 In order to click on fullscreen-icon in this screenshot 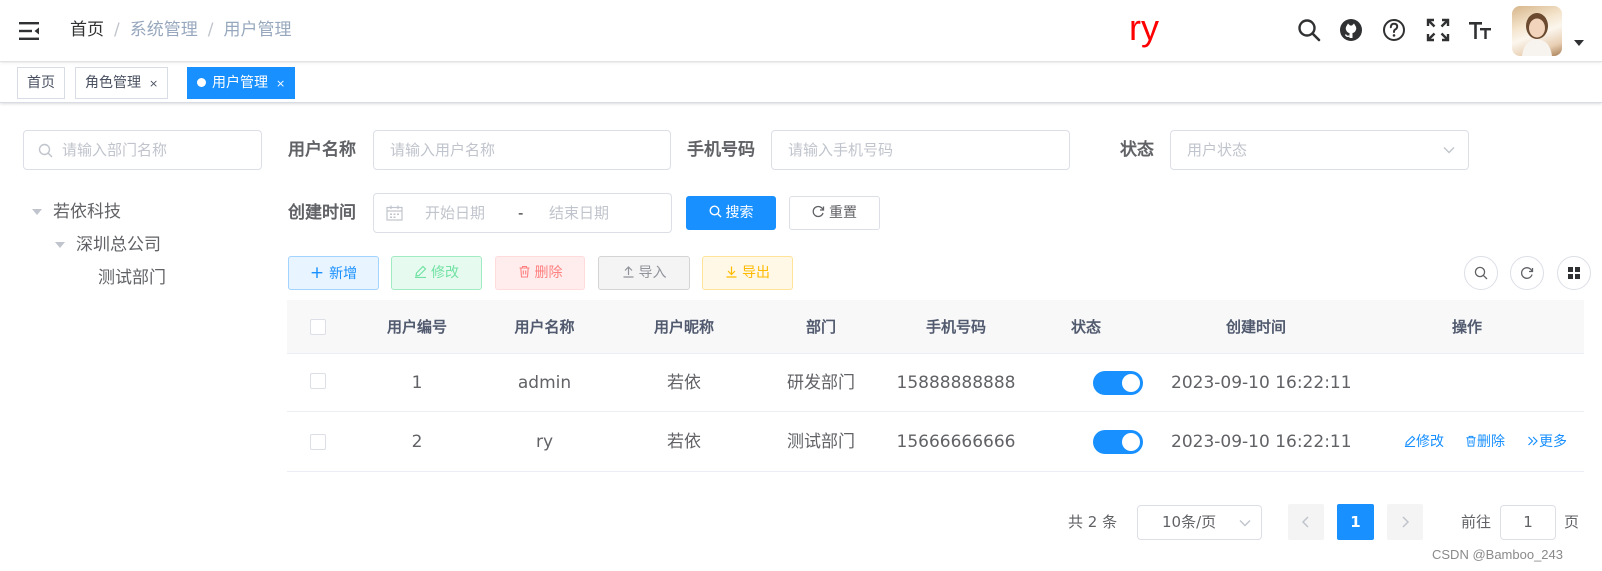, I will do `click(1438, 30)`.